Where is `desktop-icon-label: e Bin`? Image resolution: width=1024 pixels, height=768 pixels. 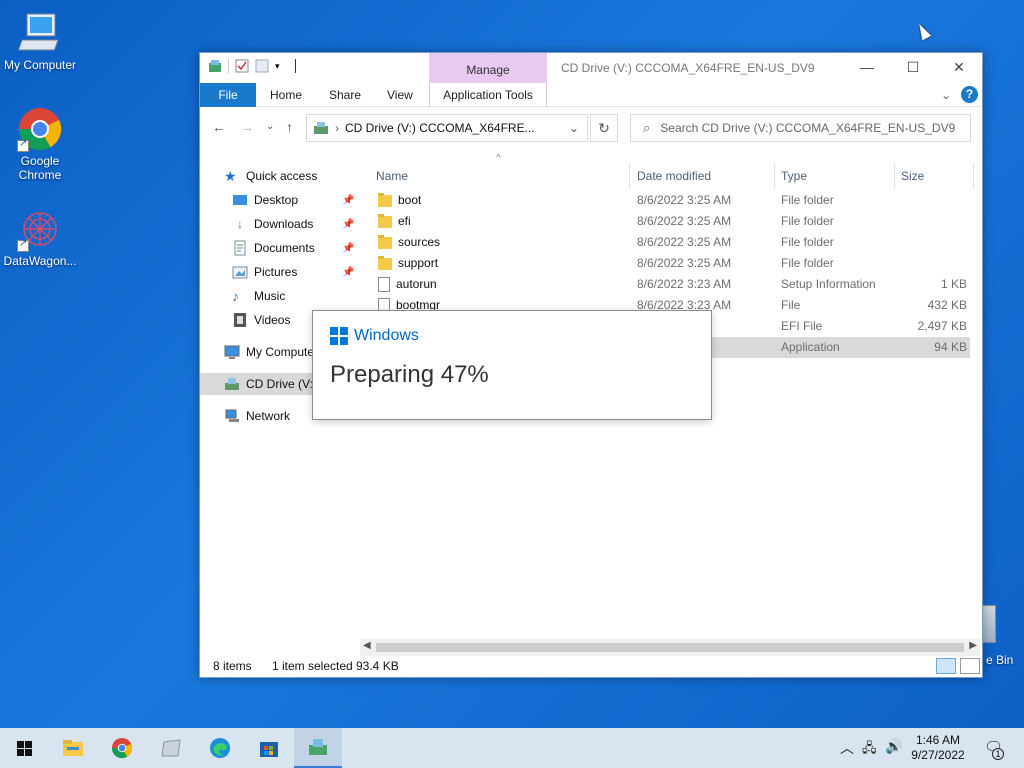 desktop-icon-label: e Bin is located at coordinates (1000, 660).